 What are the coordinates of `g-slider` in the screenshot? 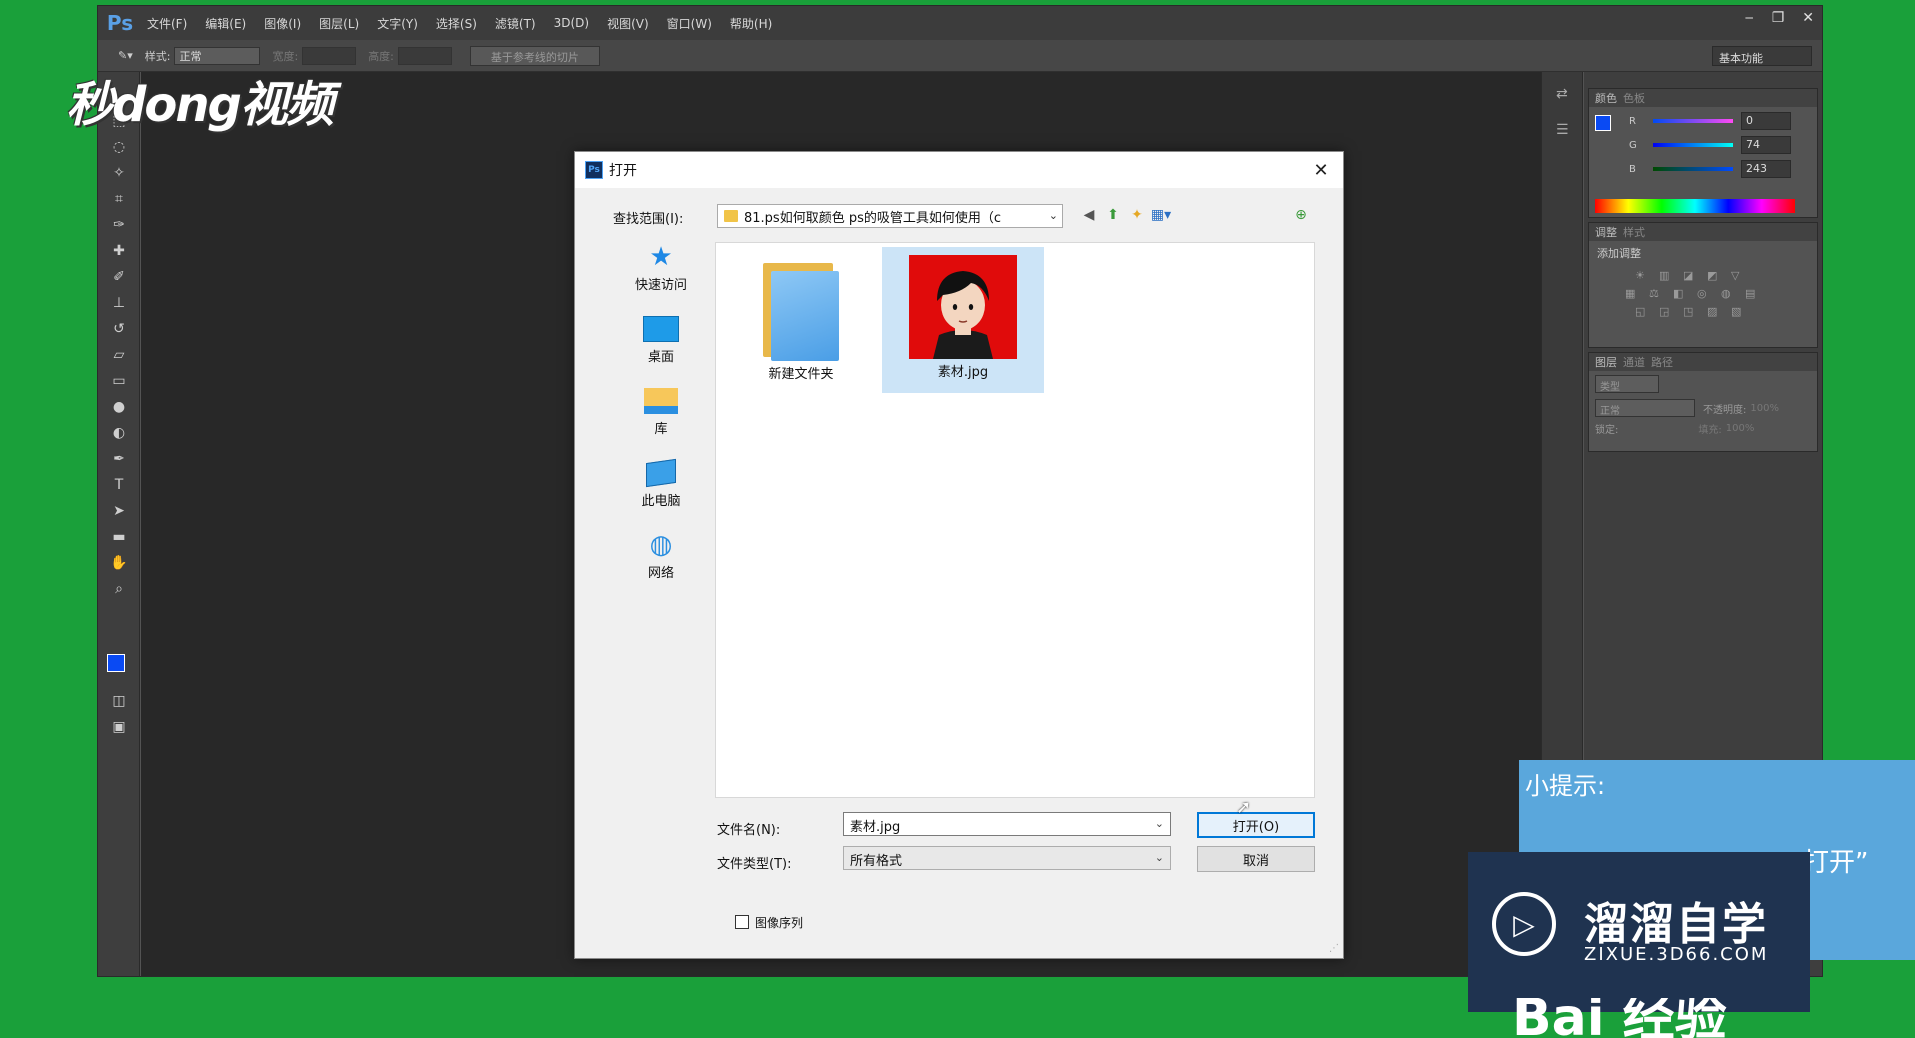 It's located at (1693, 145).